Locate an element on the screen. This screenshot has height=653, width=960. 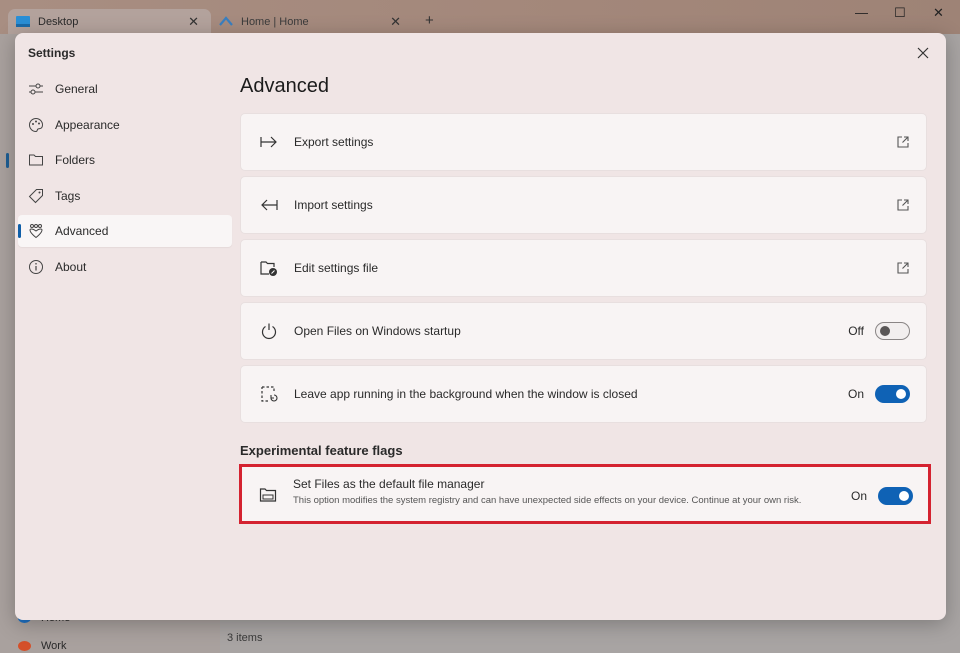
status-bar-count: 3 items is located at coordinates (245, 638).